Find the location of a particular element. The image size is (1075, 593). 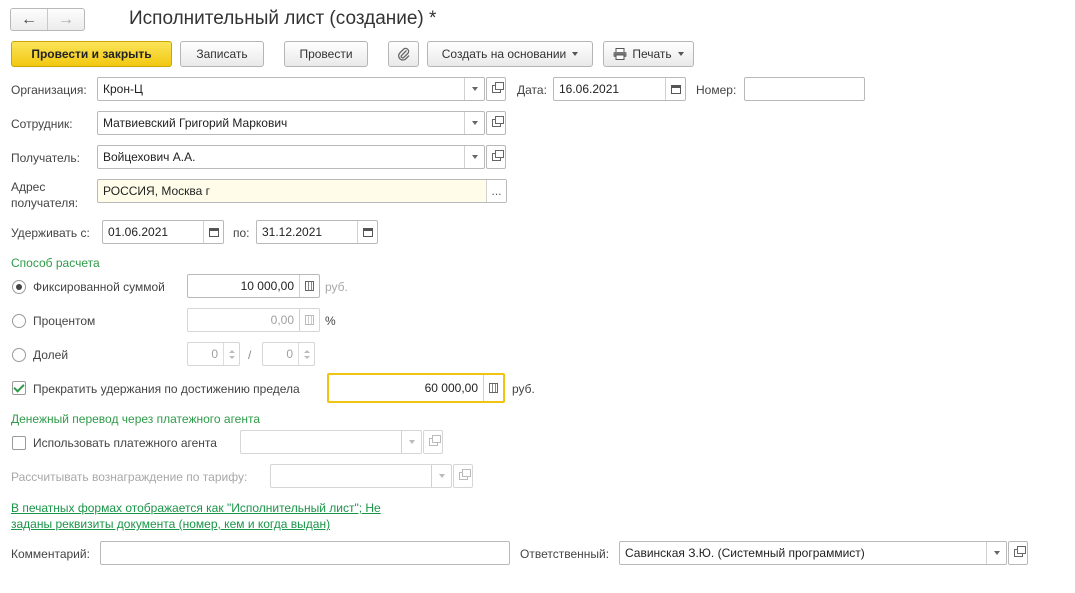

attach-button is located at coordinates (403, 54).